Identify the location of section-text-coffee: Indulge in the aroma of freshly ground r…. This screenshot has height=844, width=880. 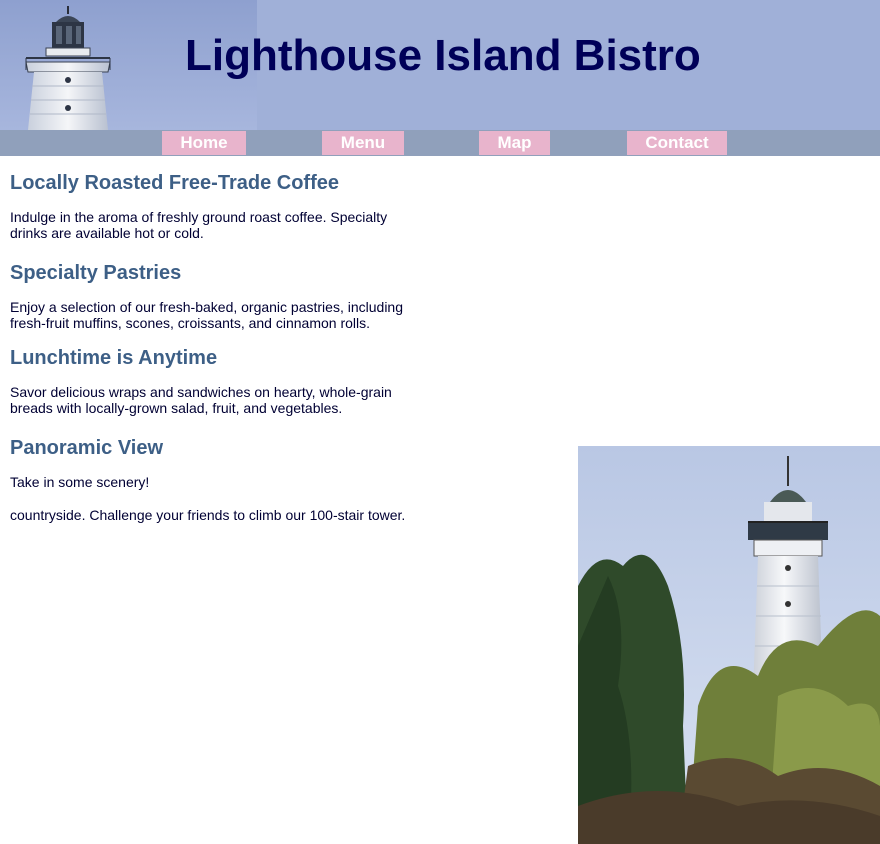
(199, 225).